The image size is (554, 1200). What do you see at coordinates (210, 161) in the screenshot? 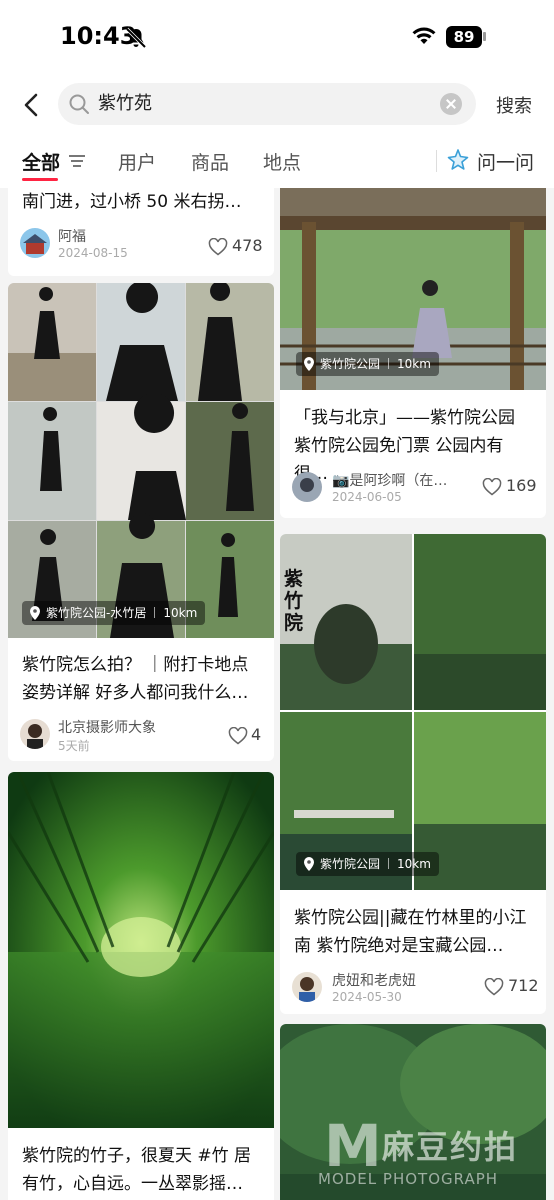
I see `tab-products: 商品` at bounding box center [210, 161].